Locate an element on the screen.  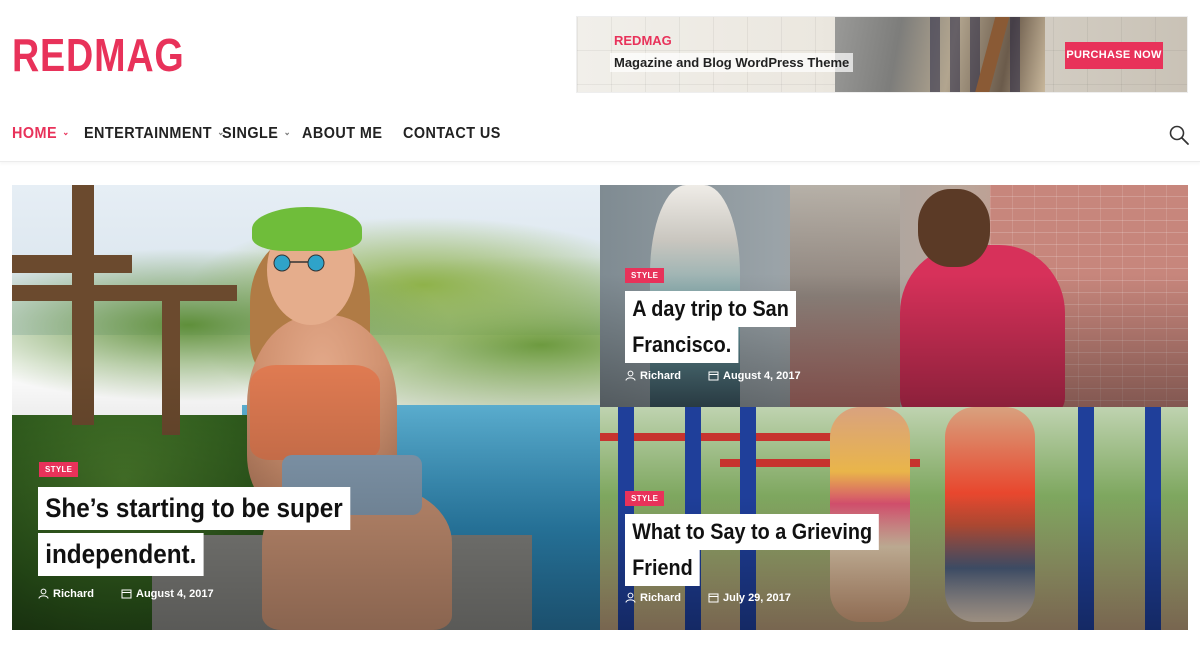
nav-item-home: HOME ⌄ is located at coordinates (41, 134).